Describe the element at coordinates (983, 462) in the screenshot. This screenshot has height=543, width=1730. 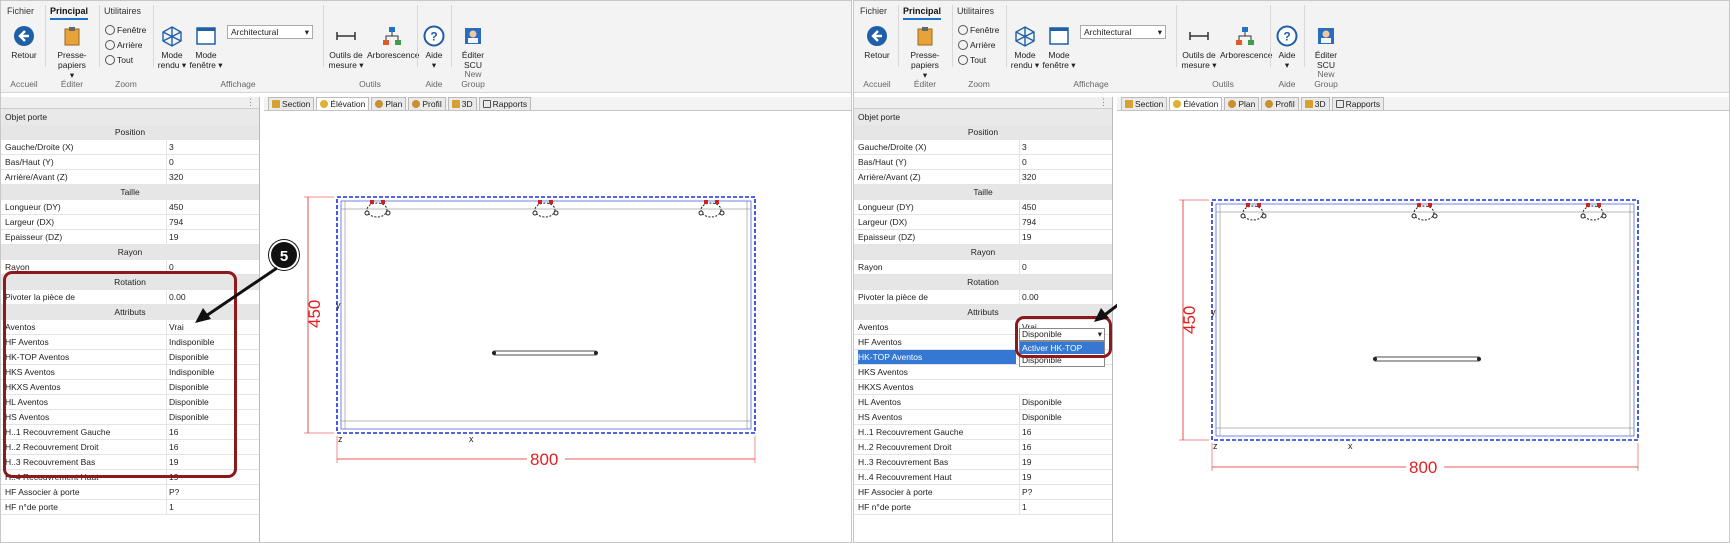
I see `property-row: H..3 Recouvrement Bas 19` at that location.